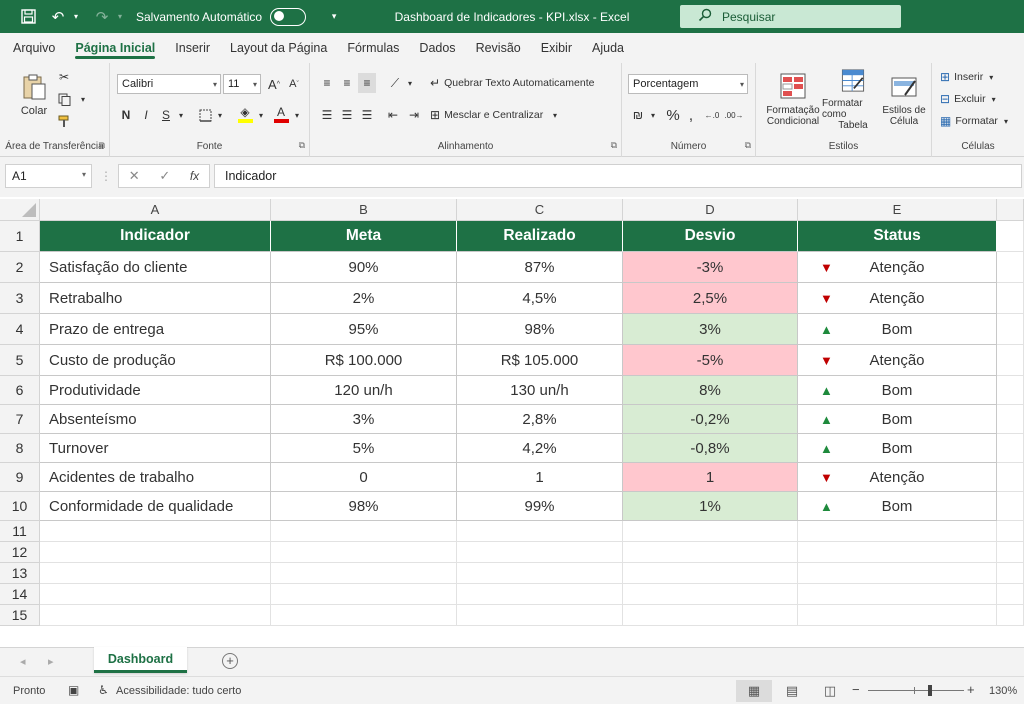  I want to click on cell-a9: Acidentes de trabalho, so click(155, 477).